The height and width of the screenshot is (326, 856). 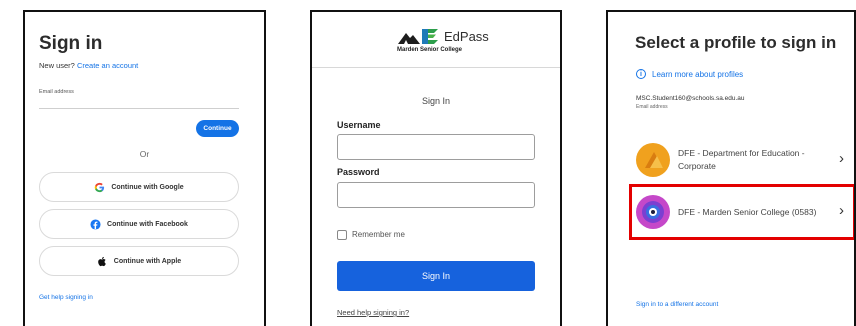 I want to click on orange-triangle-avatar-icon, so click(x=653, y=160).